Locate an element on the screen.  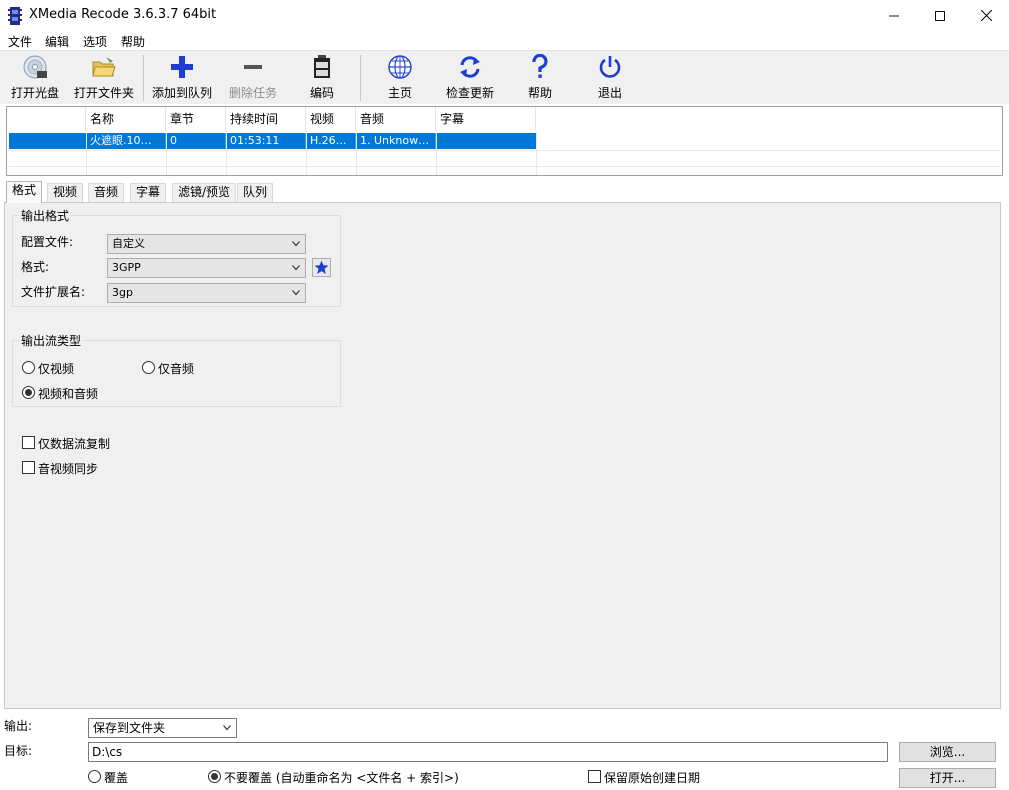
encode-button: 编码 is located at coordinates (322, 78).